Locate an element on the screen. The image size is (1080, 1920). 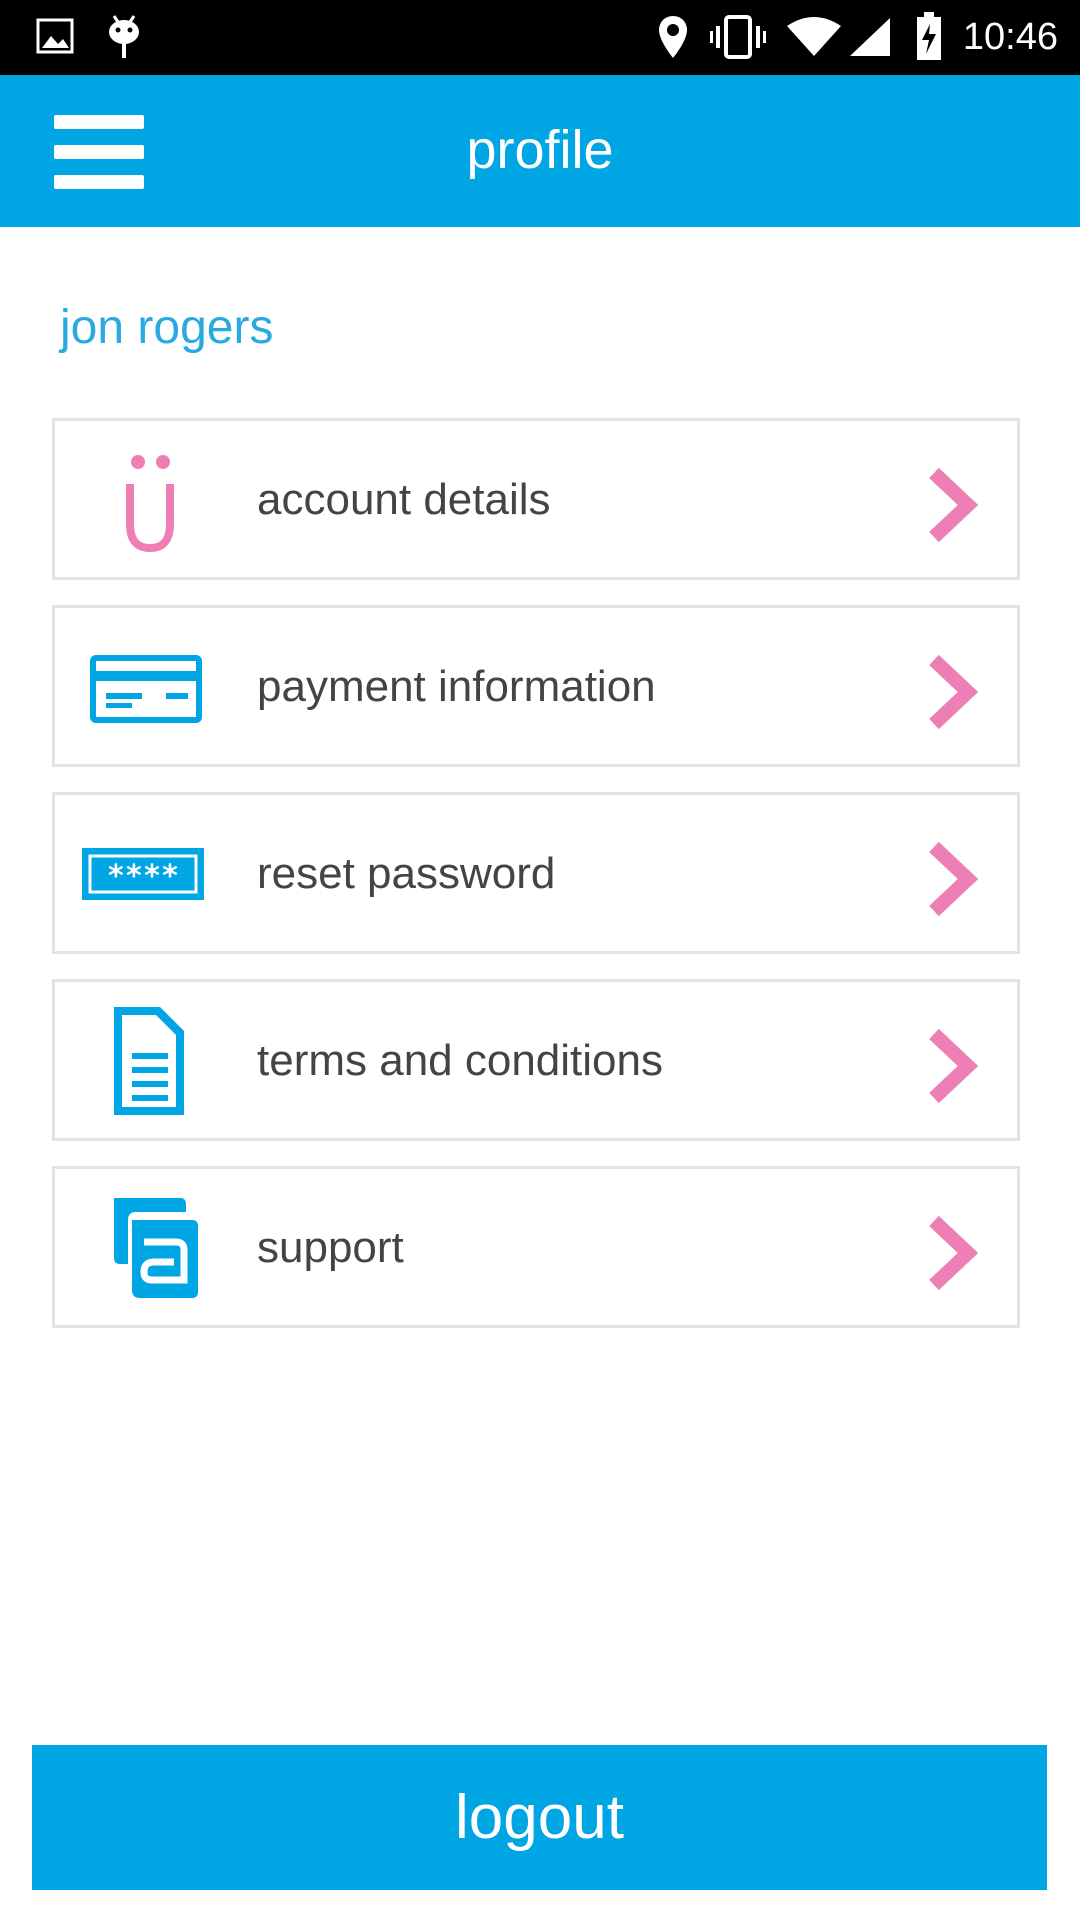
menu-item-payment-information: payment information is located at coordinates (536, 686).